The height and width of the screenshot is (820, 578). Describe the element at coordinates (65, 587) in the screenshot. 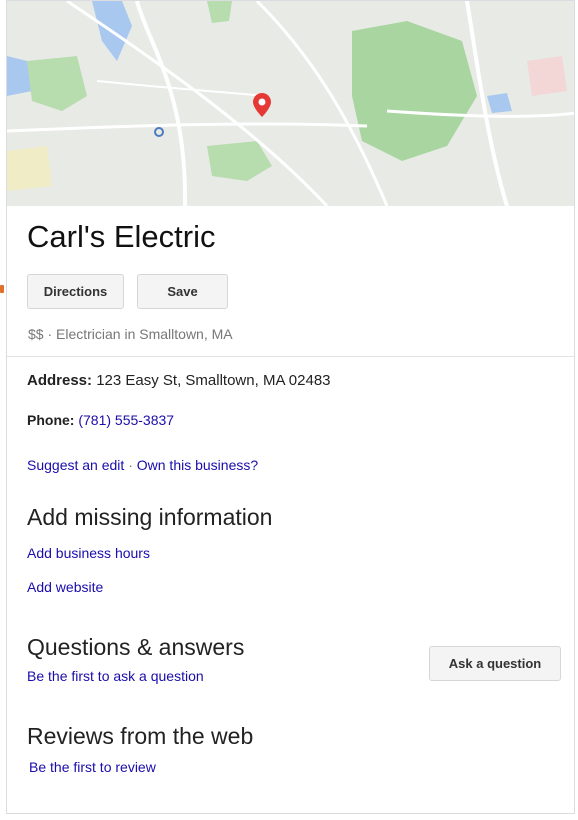

I see `add-website-link: Add website` at that location.